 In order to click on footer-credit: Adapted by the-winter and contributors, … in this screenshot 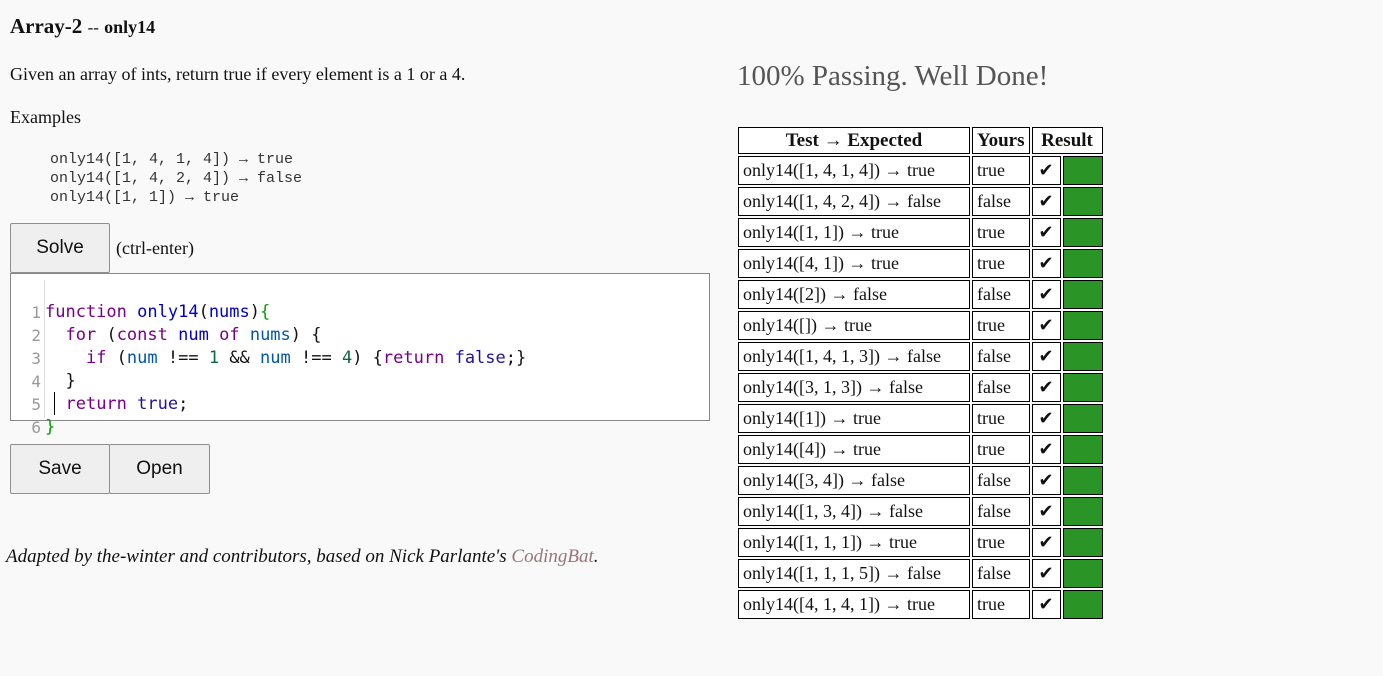, I will do `click(302, 557)`.